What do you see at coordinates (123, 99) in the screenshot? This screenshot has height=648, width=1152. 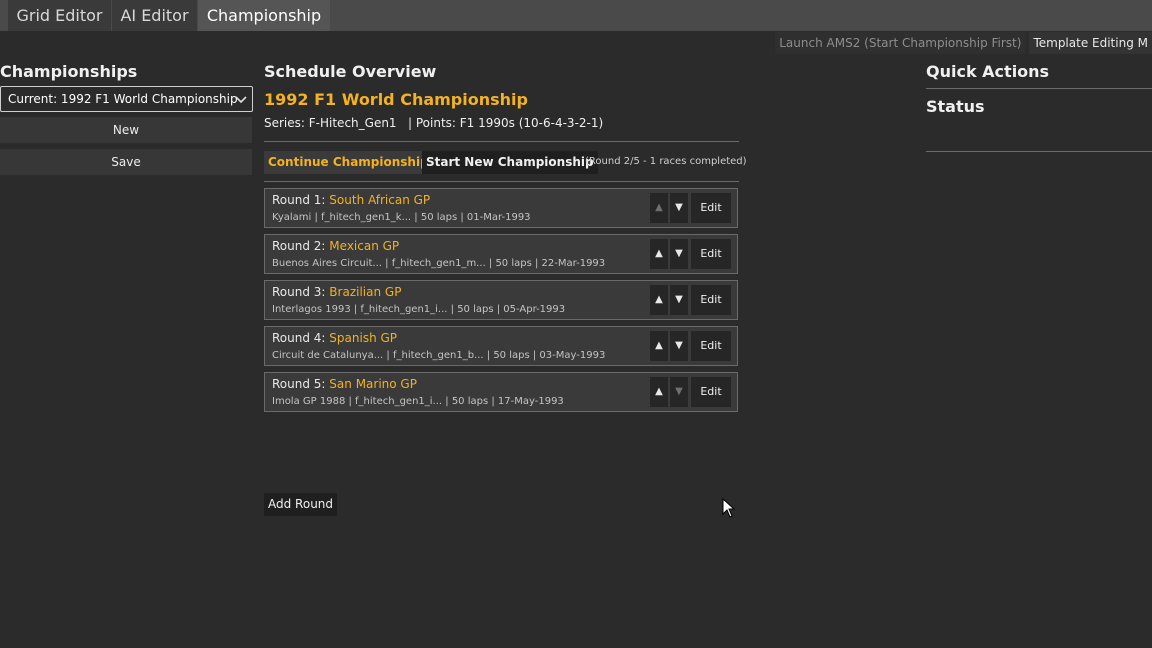 I see `championship-select-value: Current: 1992 F1 World Championship` at bounding box center [123, 99].